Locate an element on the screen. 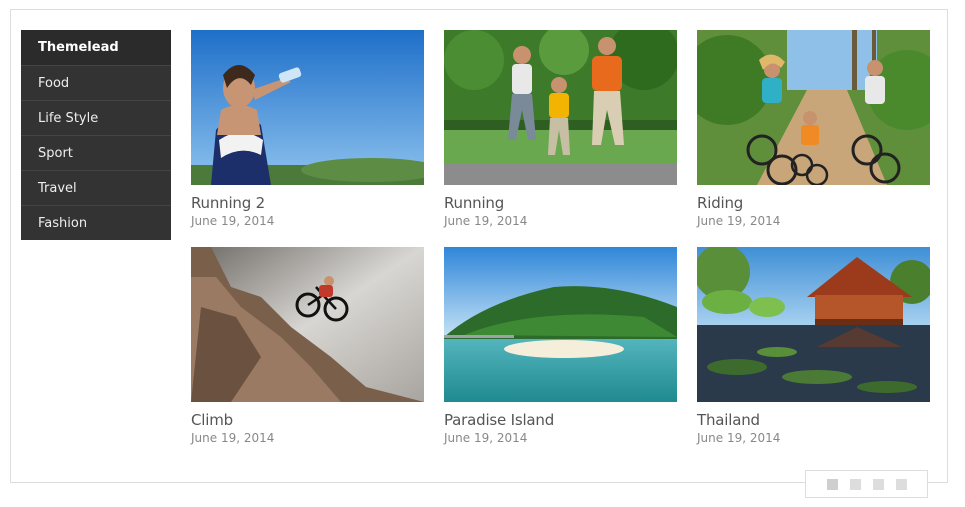 The height and width of the screenshot is (507, 965). sidebar-item-travel: Travel is located at coordinates (96, 187).